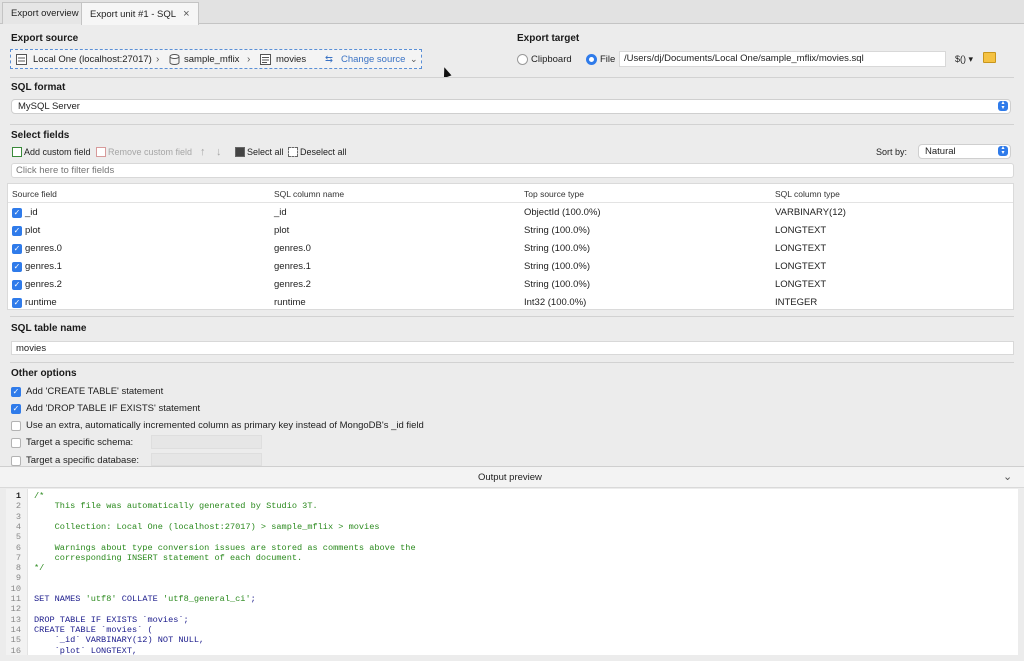  I want to click on export-target-heading: Export target, so click(548, 38).